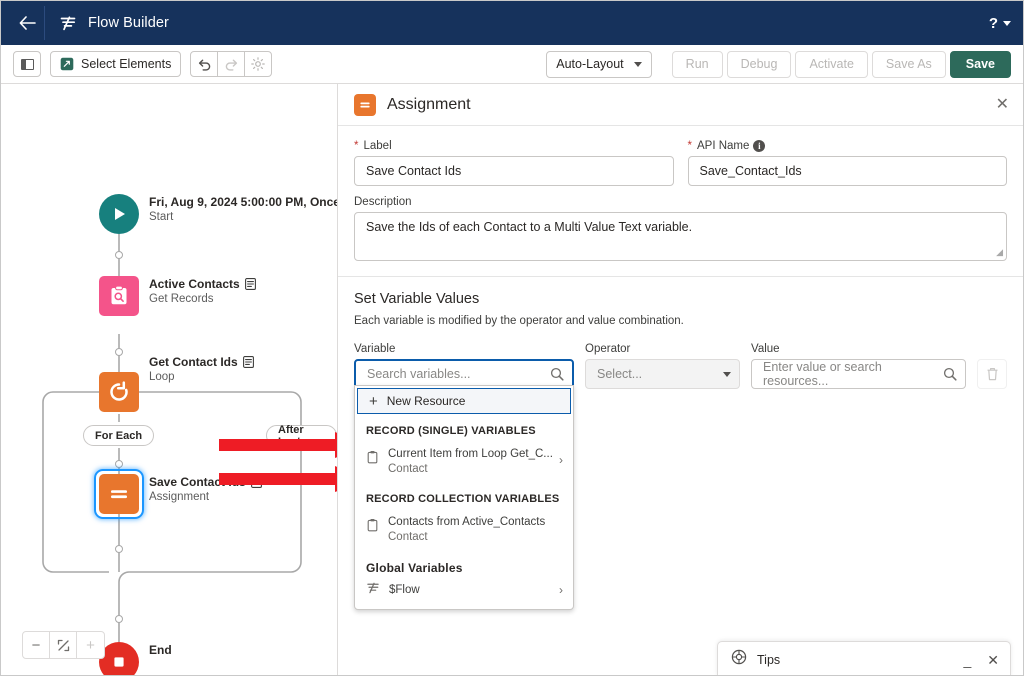 This screenshot has width=1024, height=676. What do you see at coordinates (759, 64) in the screenshot?
I see `debug-button: Debug` at bounding box center [759, 64].